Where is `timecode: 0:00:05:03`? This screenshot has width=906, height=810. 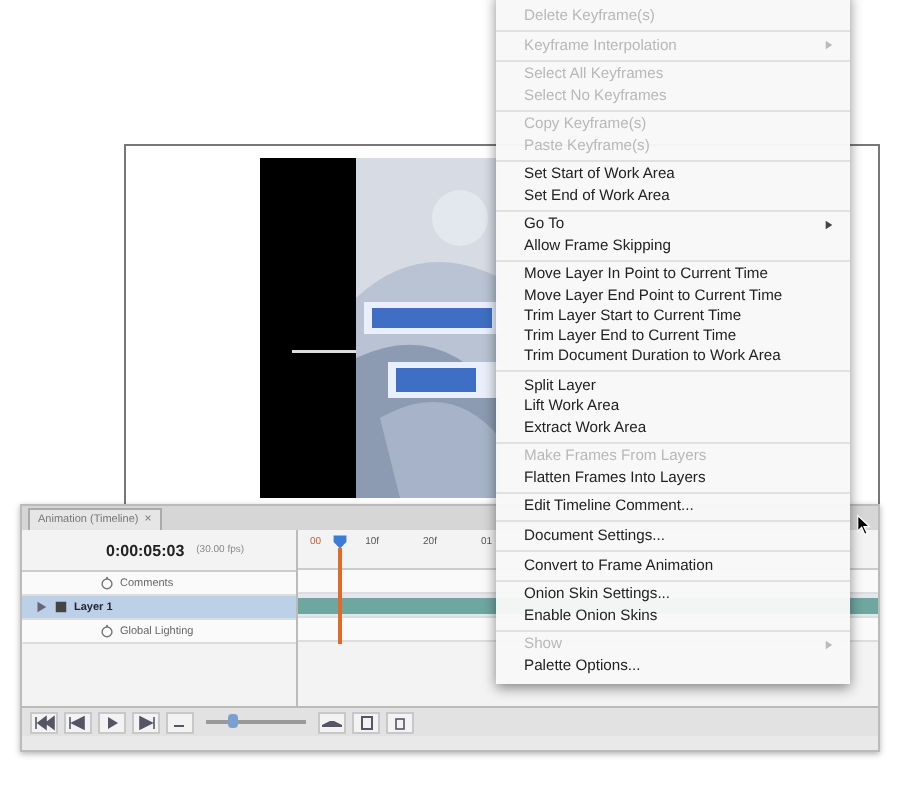 timecode: 0:00:05:03 is located at coordinates (145, 550).